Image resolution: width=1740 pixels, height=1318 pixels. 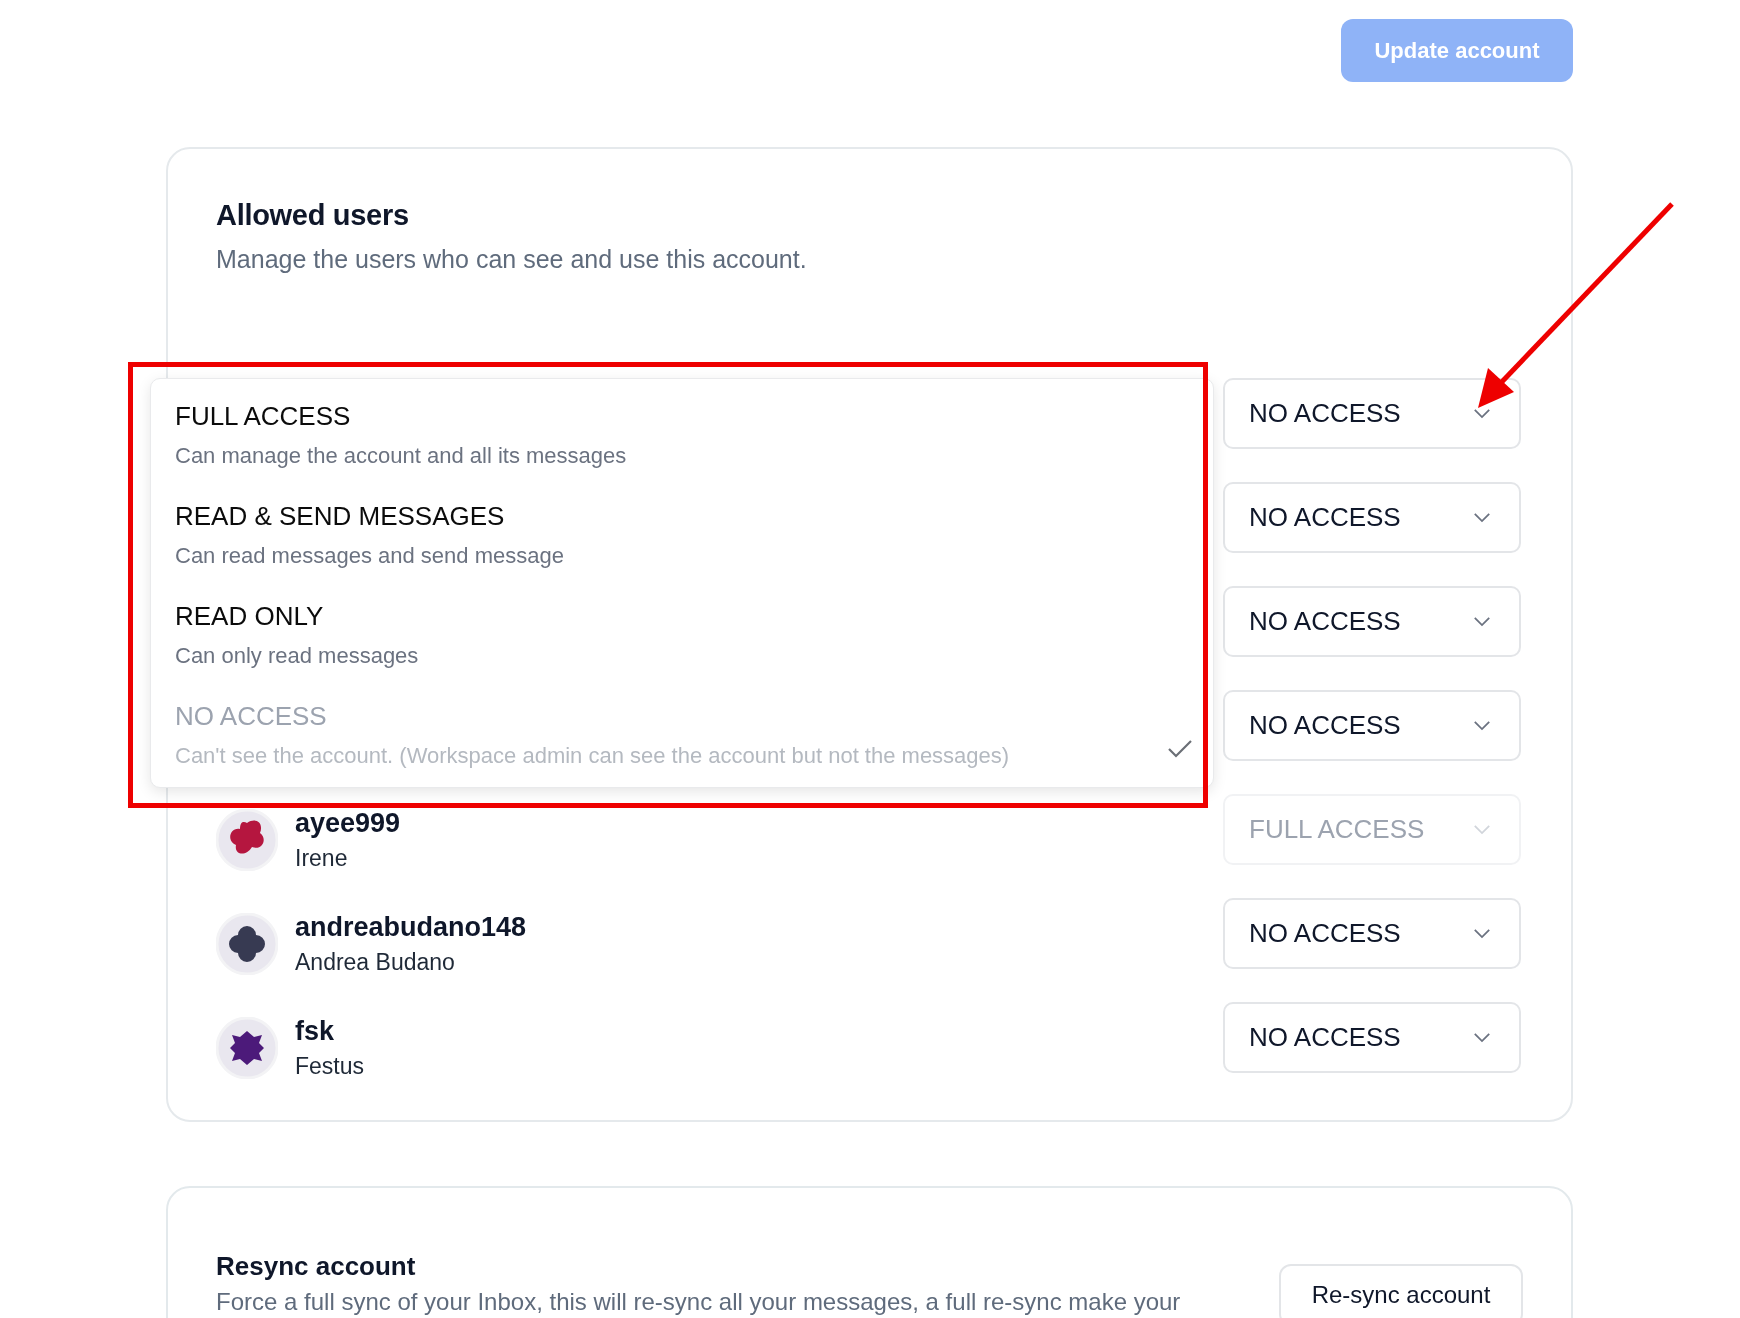 What do you see at coordinates (411, 927) in the screenshot?
I see `username: andreabudano148` at bounding box center [411, 927].